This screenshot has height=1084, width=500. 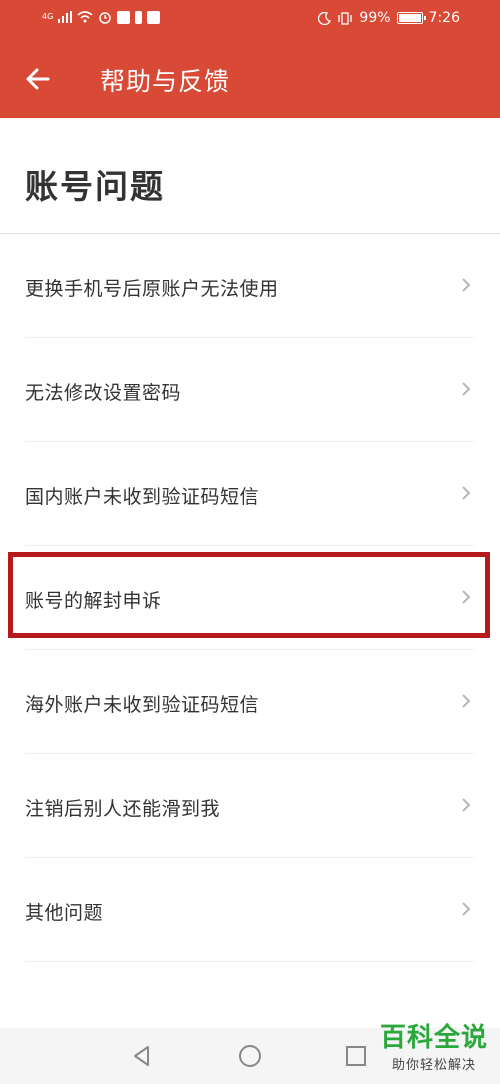 I want to click on faq-item-label: 国内账户未收到验证码短信, so click(x=142, y=497).